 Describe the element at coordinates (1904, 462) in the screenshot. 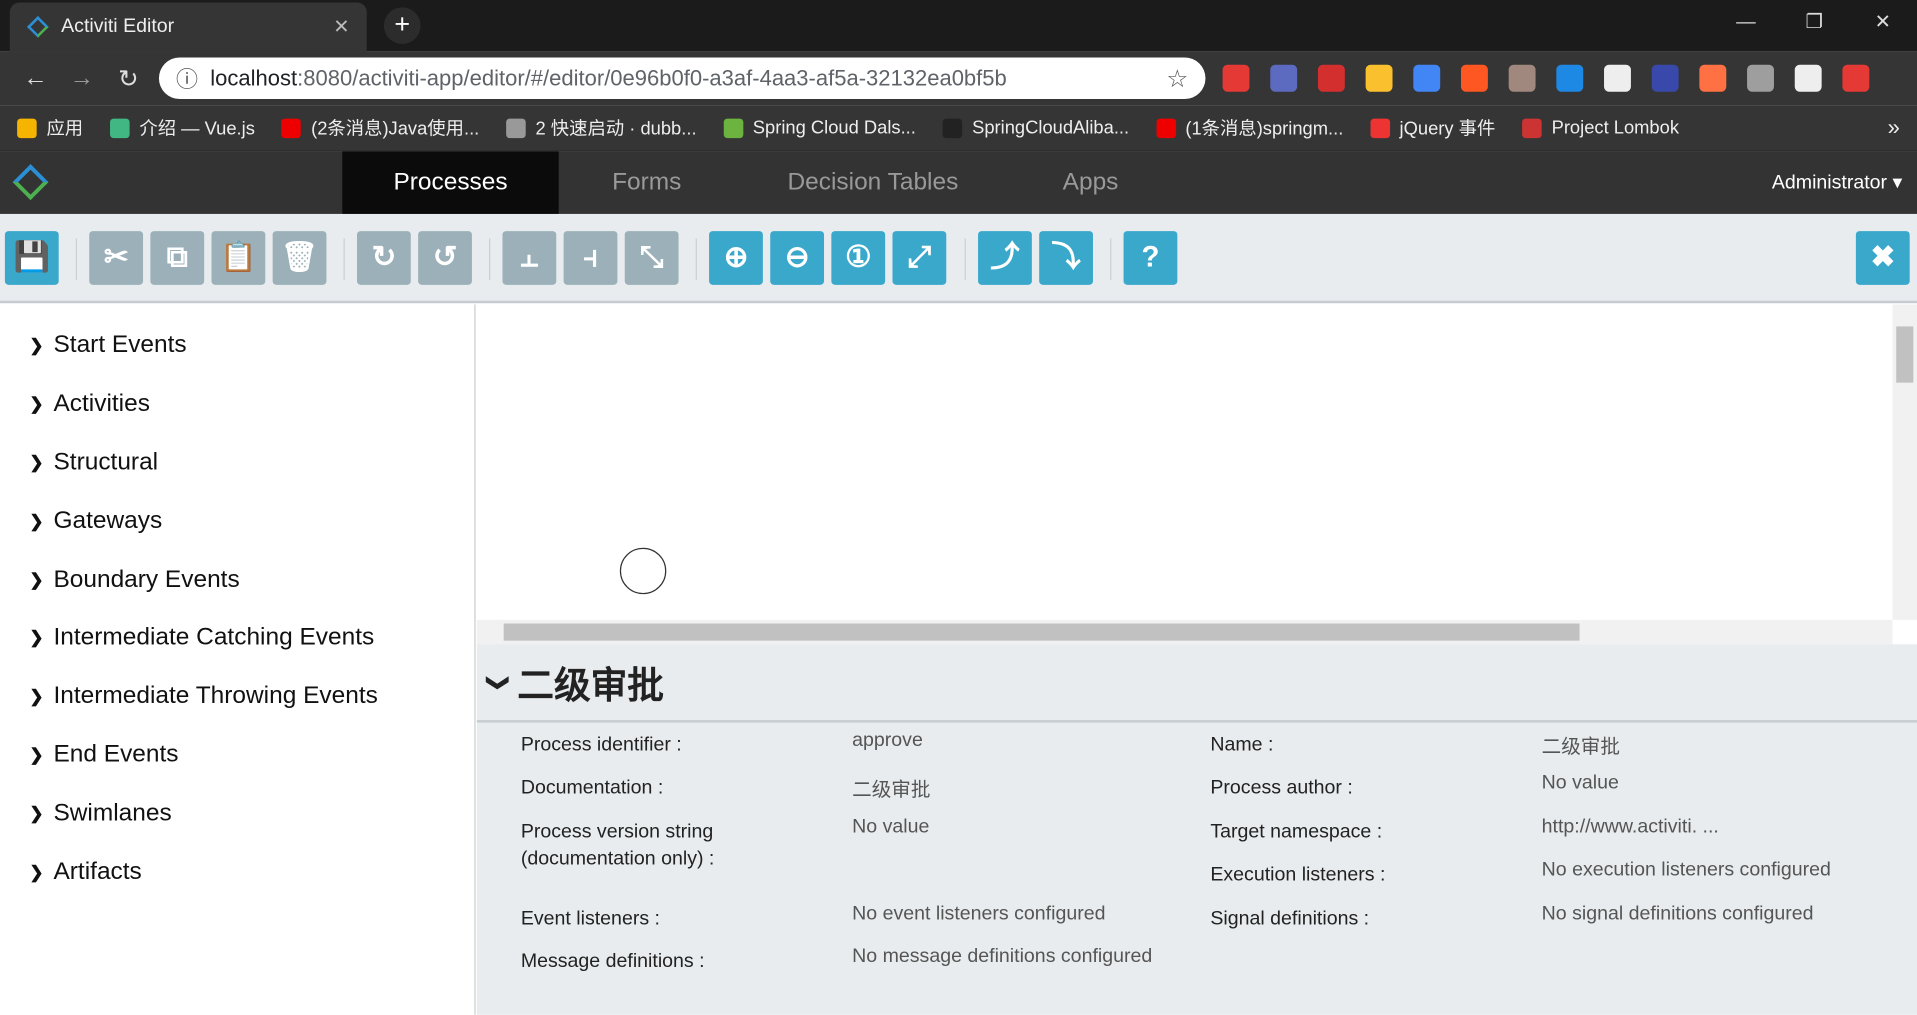

I see `vertical-scrollbar` at that location.